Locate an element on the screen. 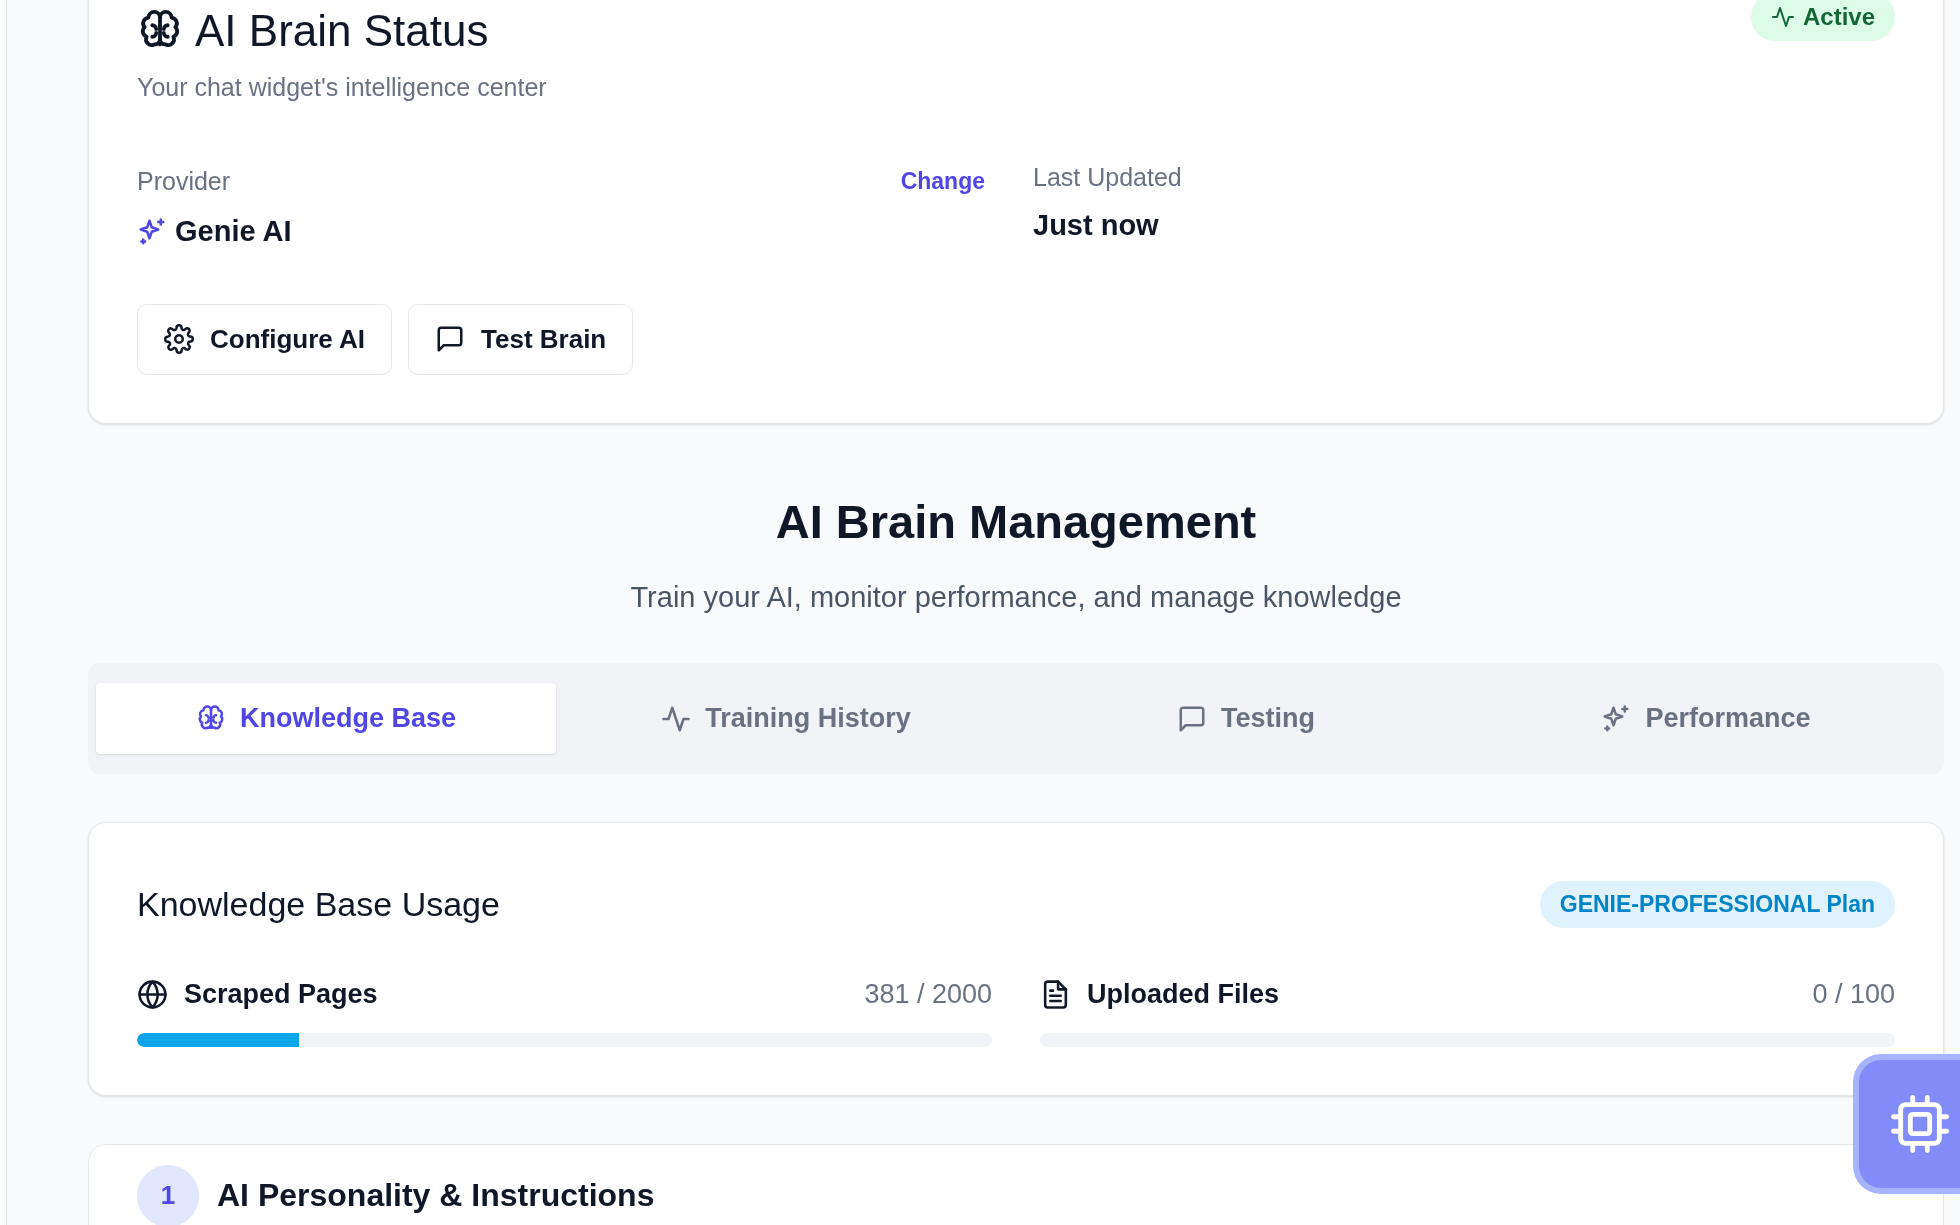  section-subtitle: Train your AI, monitor performance, and manage knowledge is located at coordinates (1016, 597).